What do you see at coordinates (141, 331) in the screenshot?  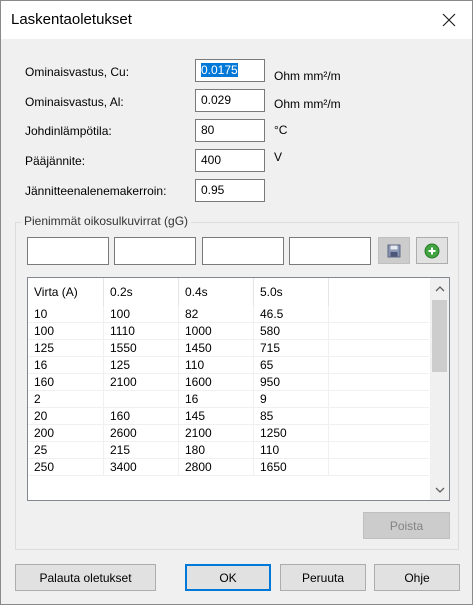 I see `table-cell: 1110` at bounding box center [141, 331].